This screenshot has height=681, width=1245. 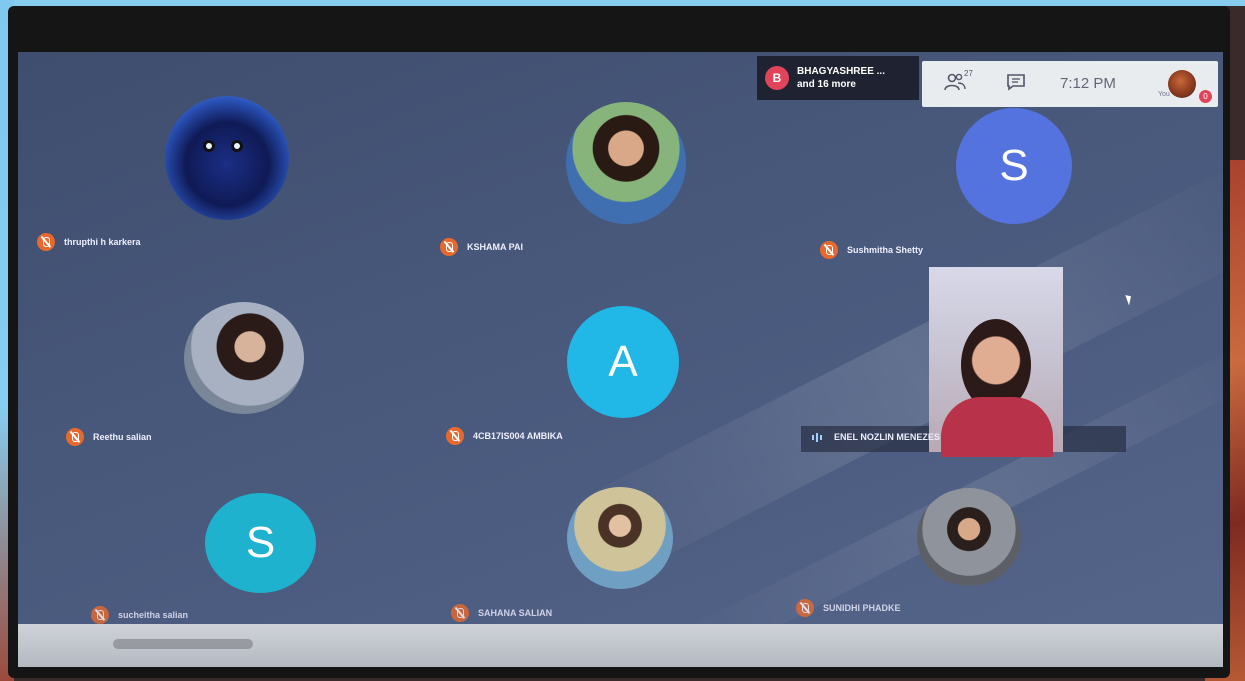 What do you see at coordinates (518, 436) in the screenshot?
I see `participant-name: 4CB17IS004 AMBIKA` at bounding box center [518, 436].